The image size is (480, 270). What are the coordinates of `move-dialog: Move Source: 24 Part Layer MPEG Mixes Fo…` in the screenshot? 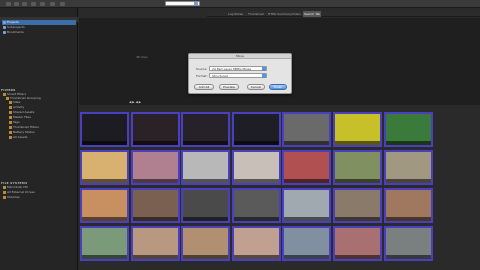 It's located at (240, 73).